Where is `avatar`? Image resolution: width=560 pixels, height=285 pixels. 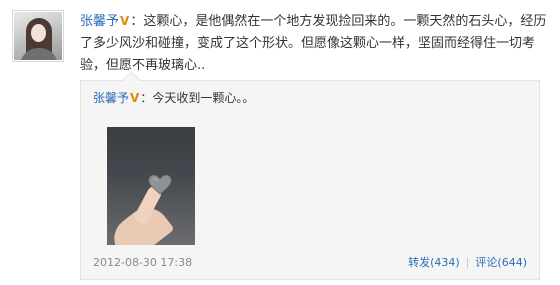
avatar is located at coordinates (38, 36).